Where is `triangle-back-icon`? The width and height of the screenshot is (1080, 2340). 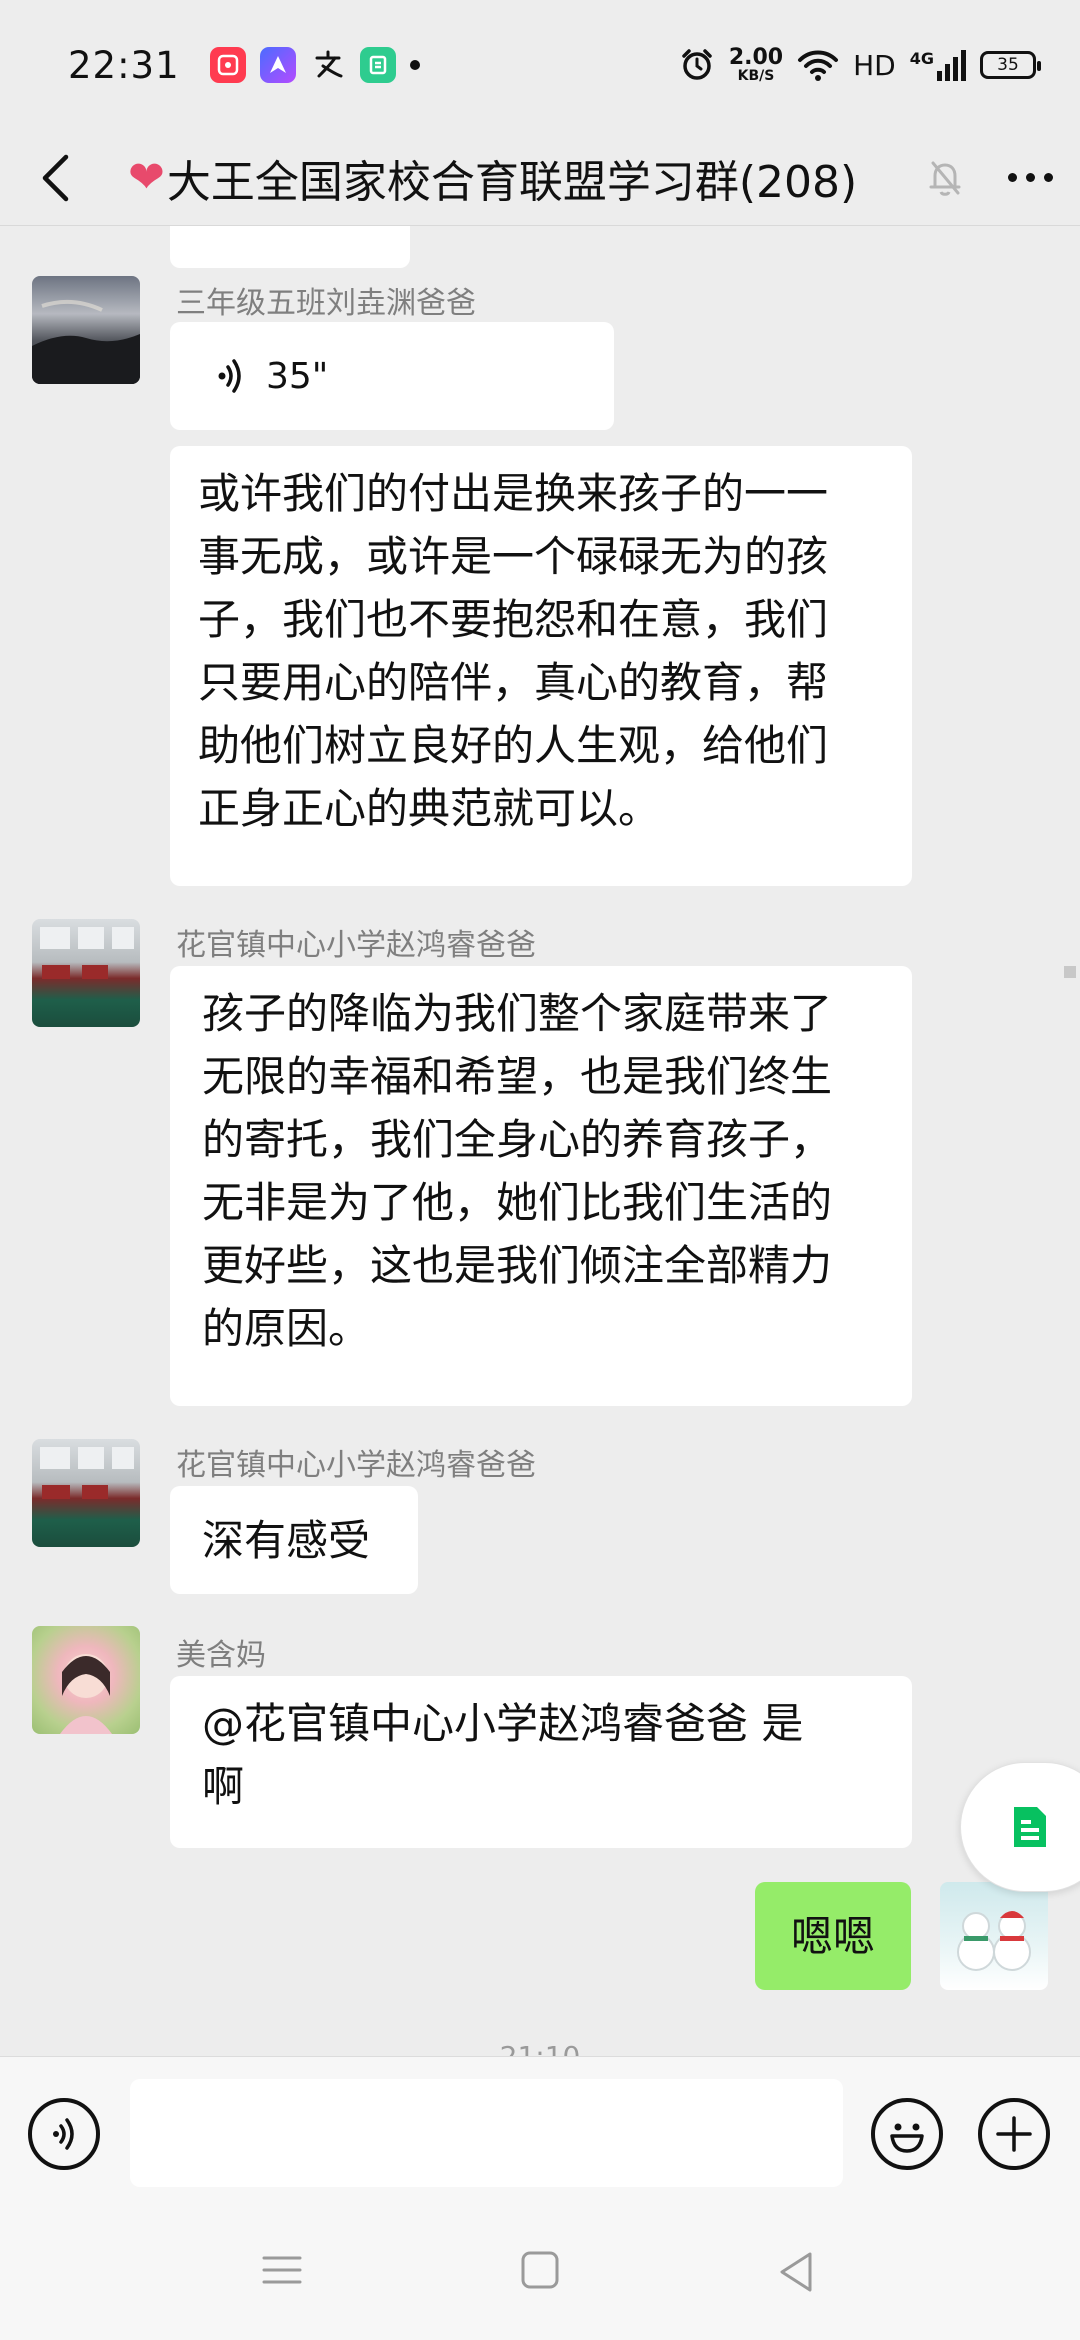
triangle-back-icon is located at coordinates (796, 2272).